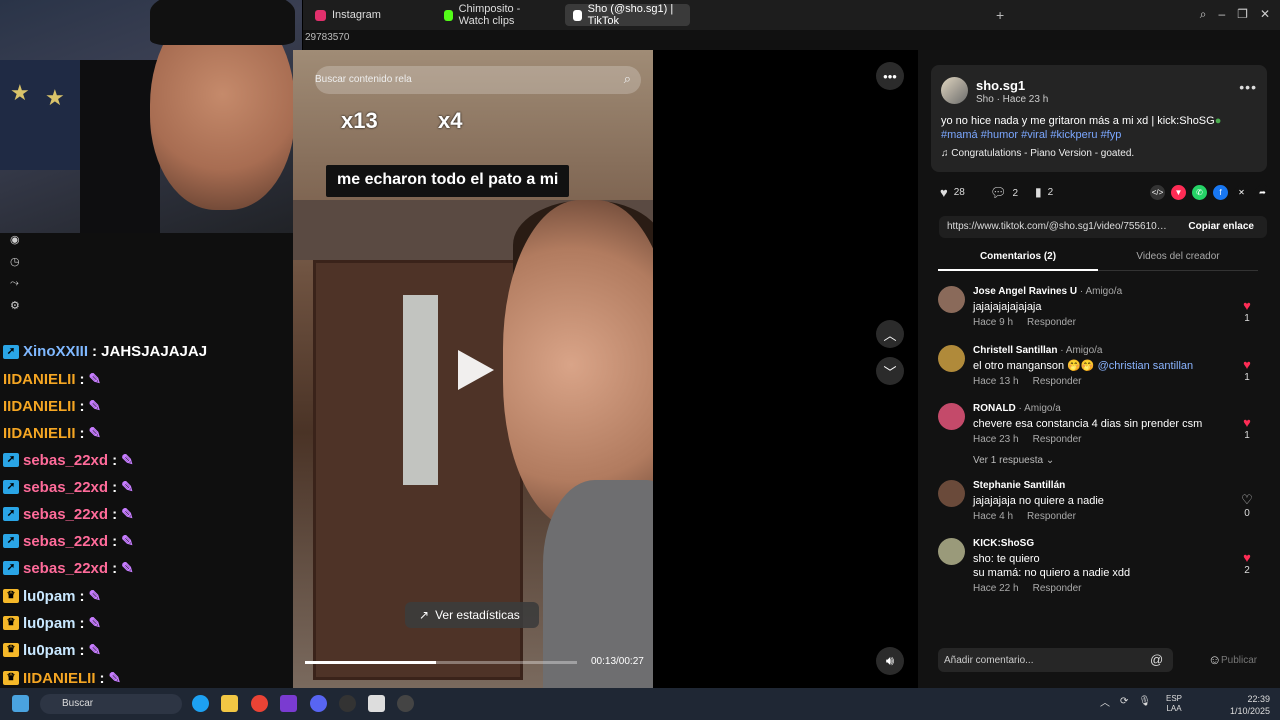 This screenshot has height=720, width=1280. I want to click on start-icon, so click(20, 703).